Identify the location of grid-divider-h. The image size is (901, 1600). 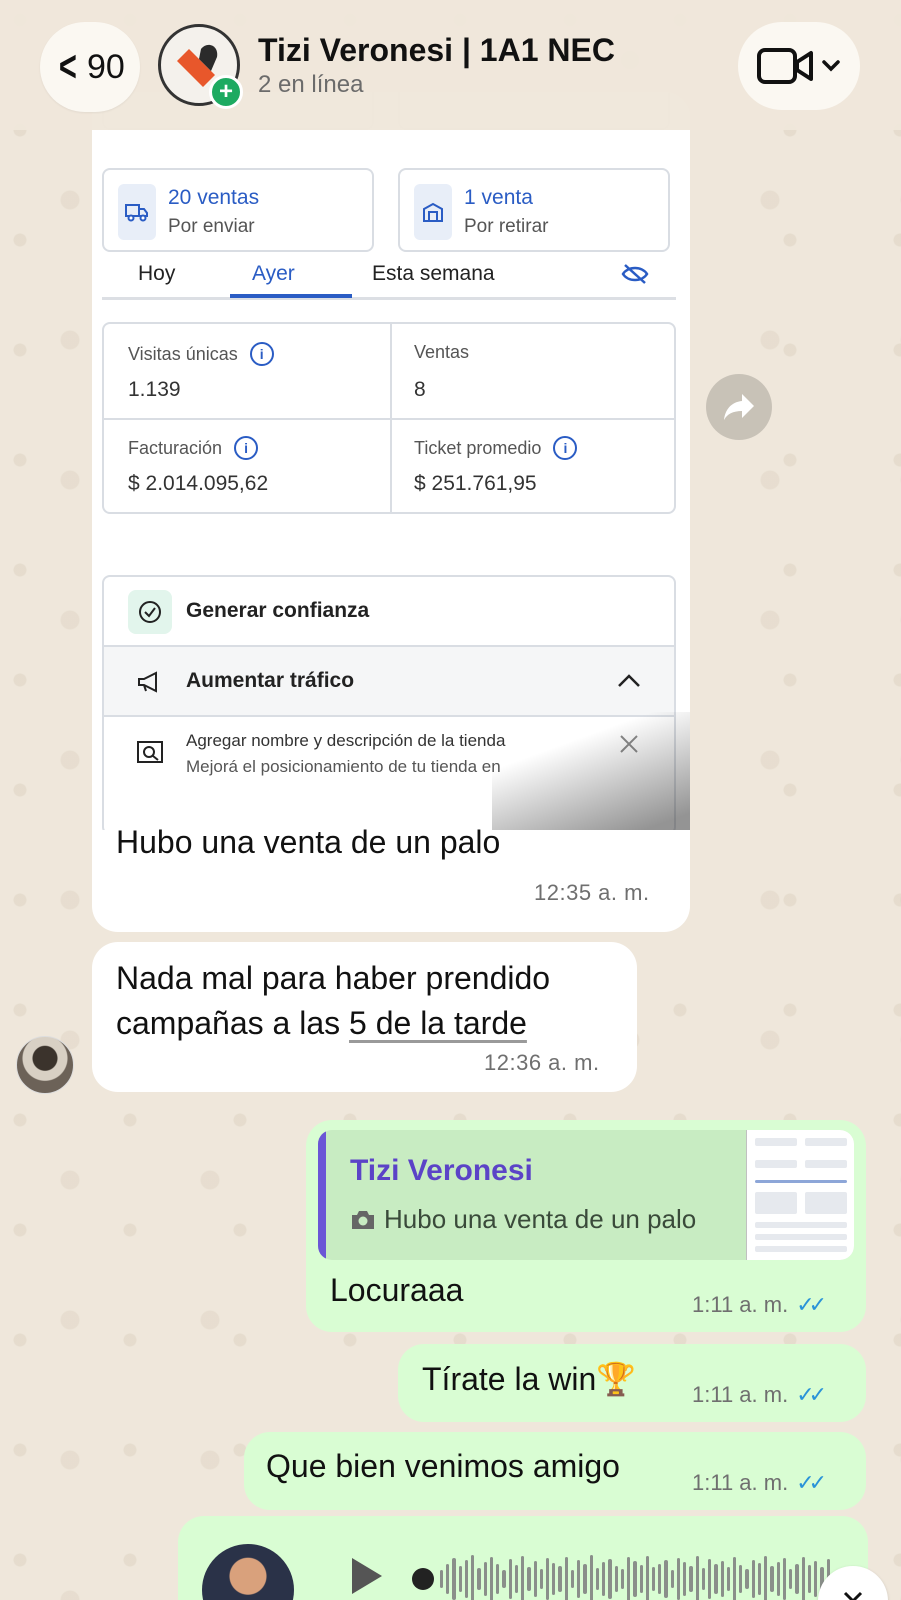
(389, 419).